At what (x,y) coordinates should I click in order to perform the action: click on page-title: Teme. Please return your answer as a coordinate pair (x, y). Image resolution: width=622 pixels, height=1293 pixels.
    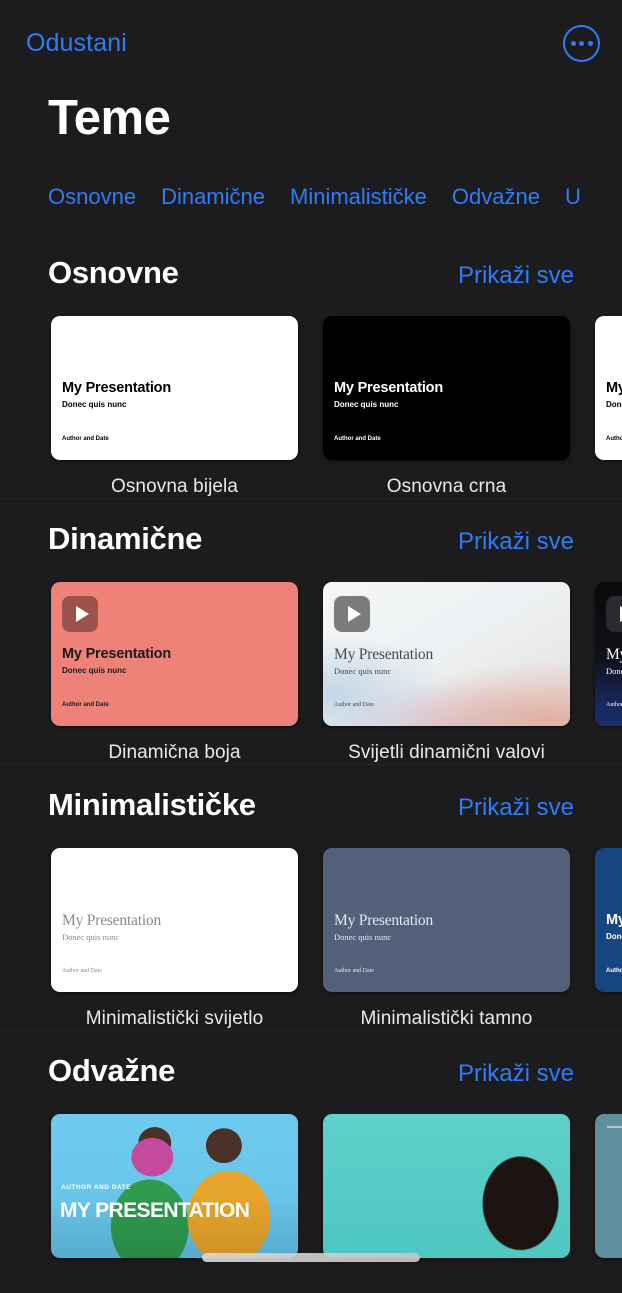
    Looking at the image, I should click on (109, 118).